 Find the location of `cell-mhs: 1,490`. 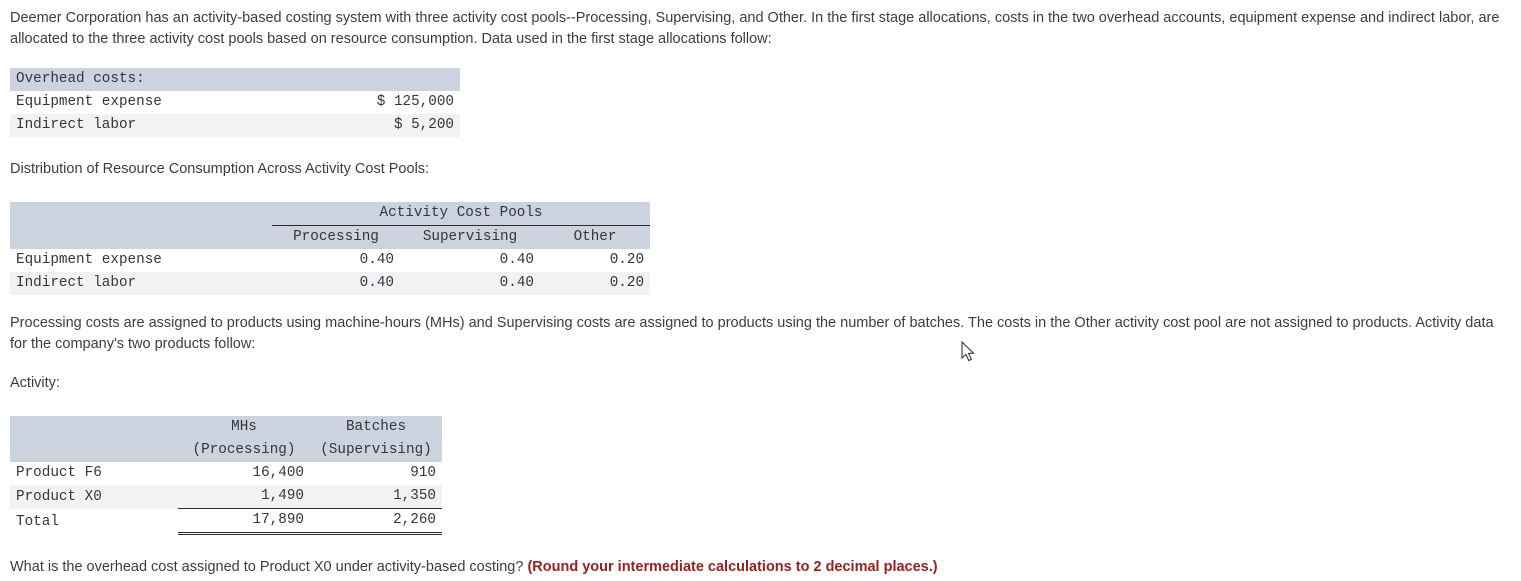

cell-mhs: 1,490 is located at coordinates (282, 496).